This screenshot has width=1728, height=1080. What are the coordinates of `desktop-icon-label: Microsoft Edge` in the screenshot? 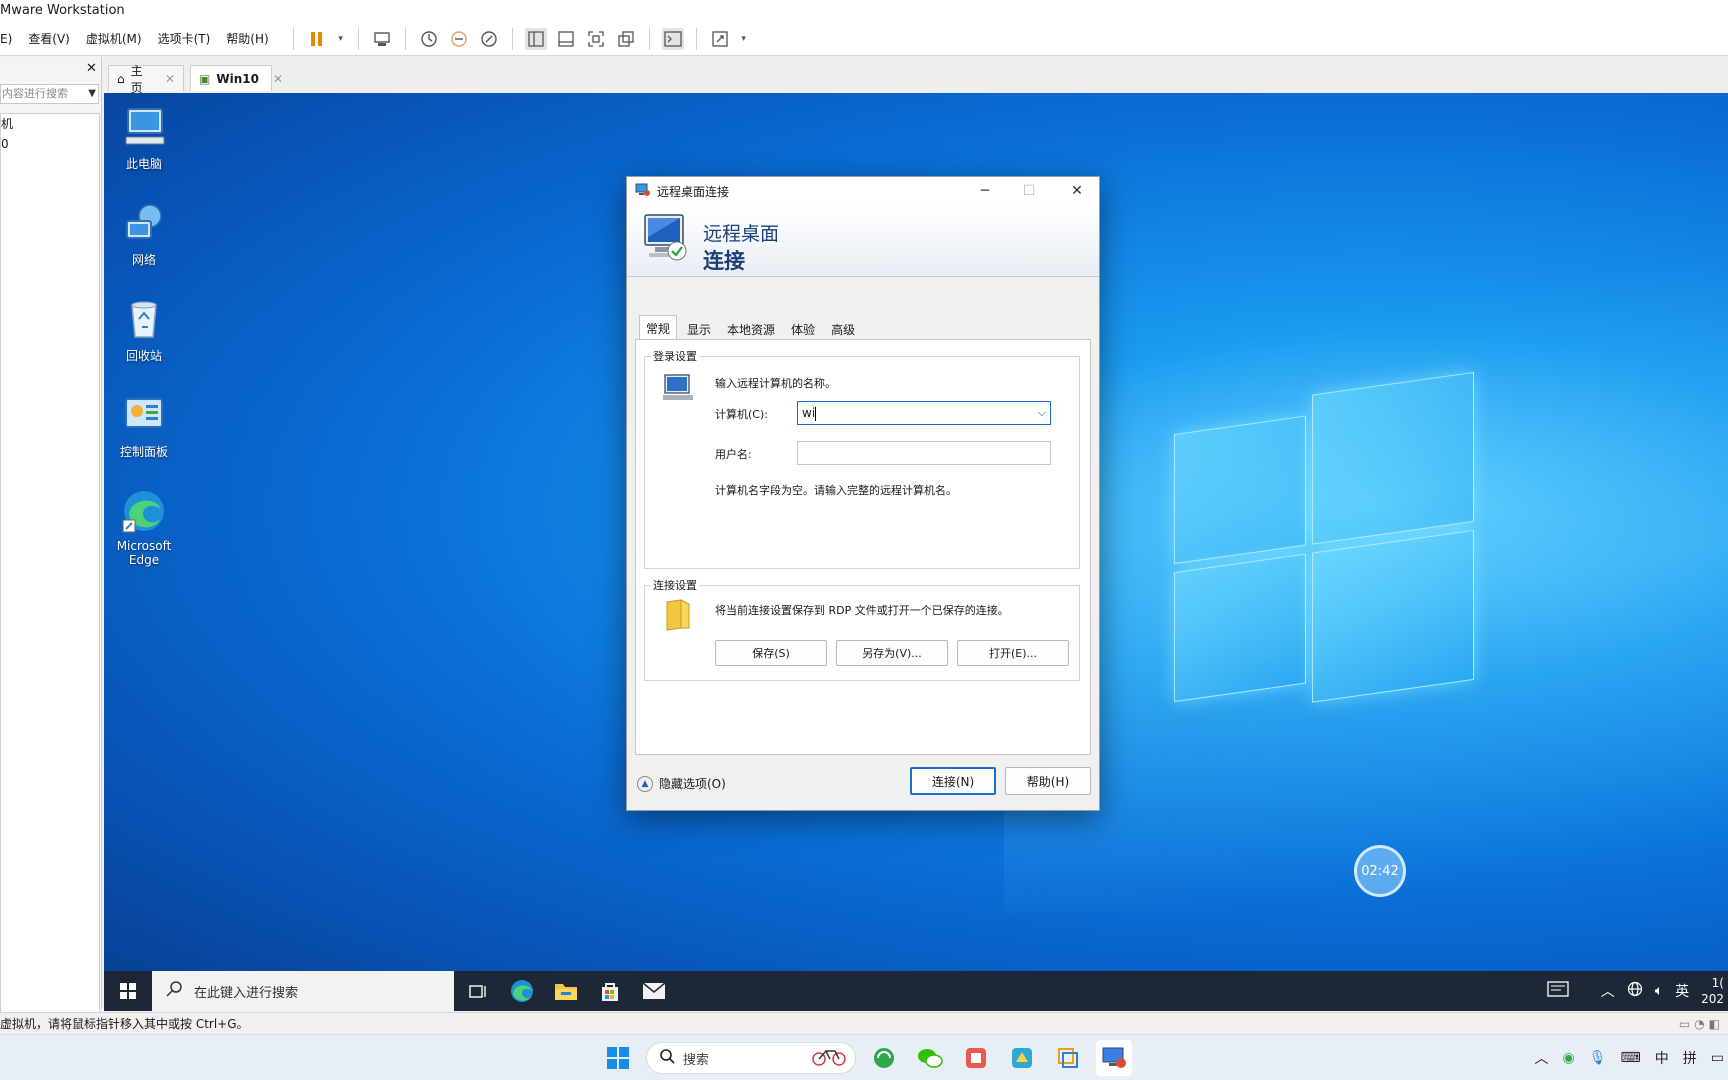 It's located at (144, 553).